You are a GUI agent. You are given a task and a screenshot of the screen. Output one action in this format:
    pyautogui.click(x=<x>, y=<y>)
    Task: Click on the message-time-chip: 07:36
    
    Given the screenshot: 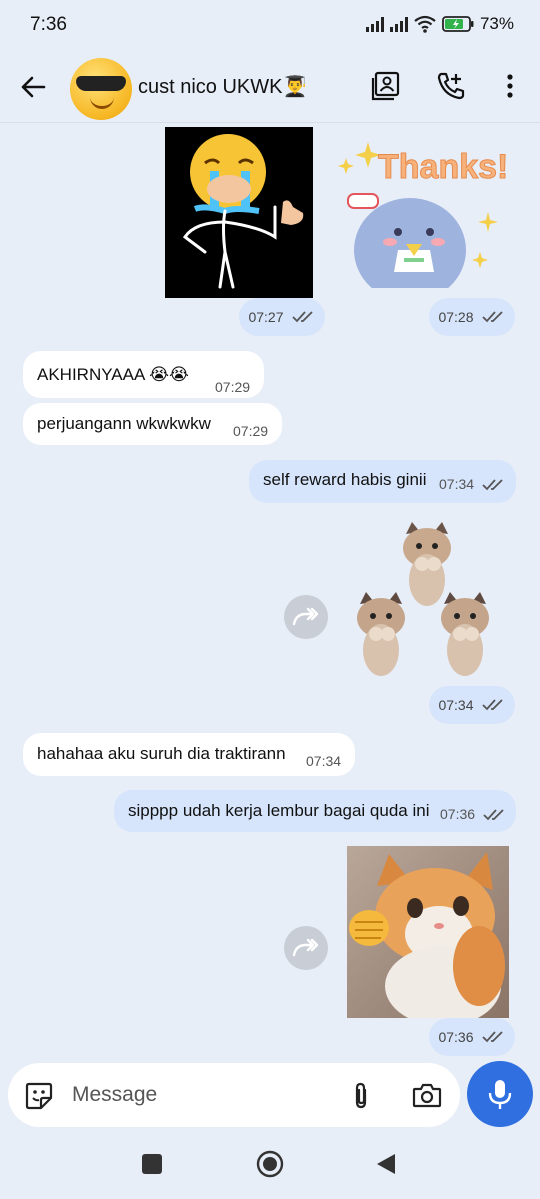 What is the action you would take?
    pyautogui.click(x=472, y=1037)
    